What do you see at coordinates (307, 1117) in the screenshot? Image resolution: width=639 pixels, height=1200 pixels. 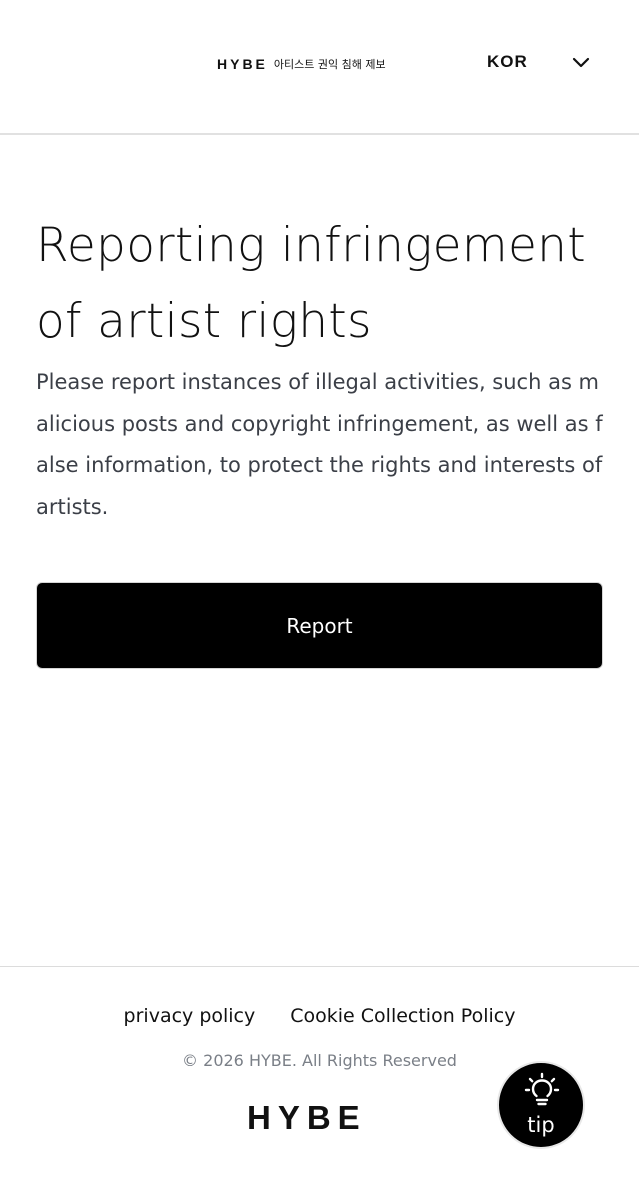 I see `footer-logo: HYBE` at bounding box center [307, 1117].